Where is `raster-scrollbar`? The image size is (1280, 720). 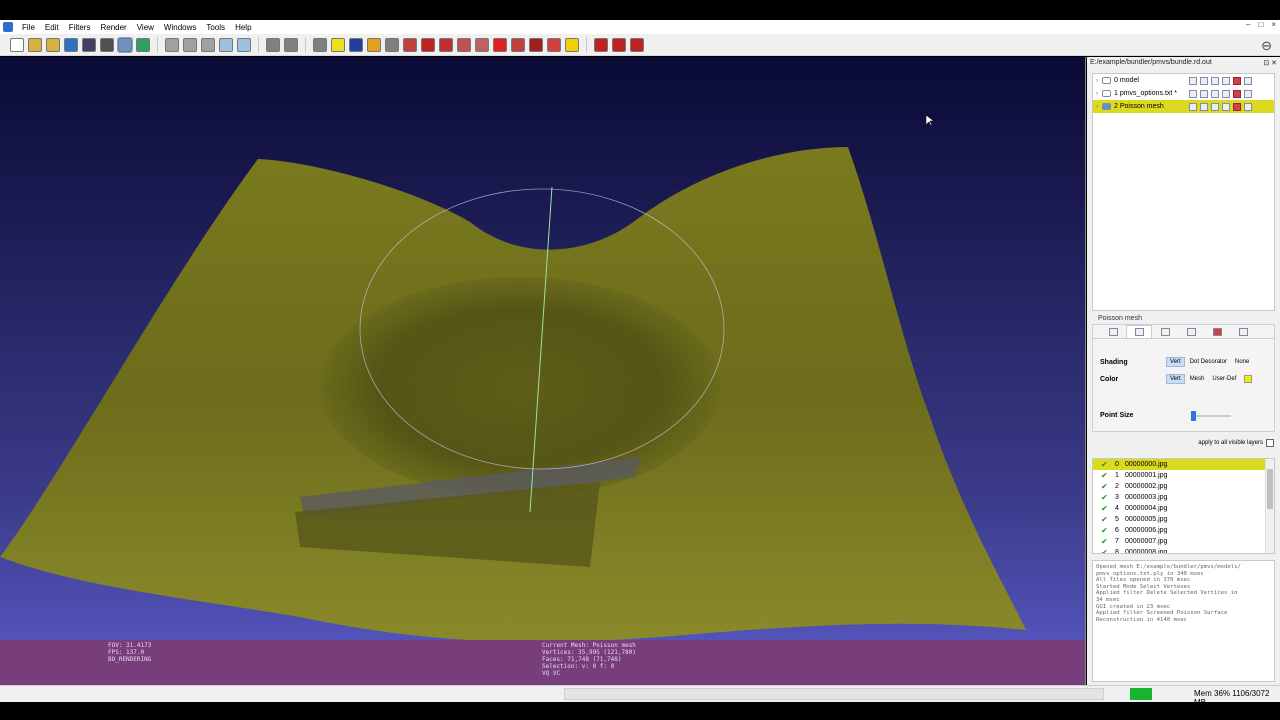 raster-scrollbar is located at coordinates (1269, 506).